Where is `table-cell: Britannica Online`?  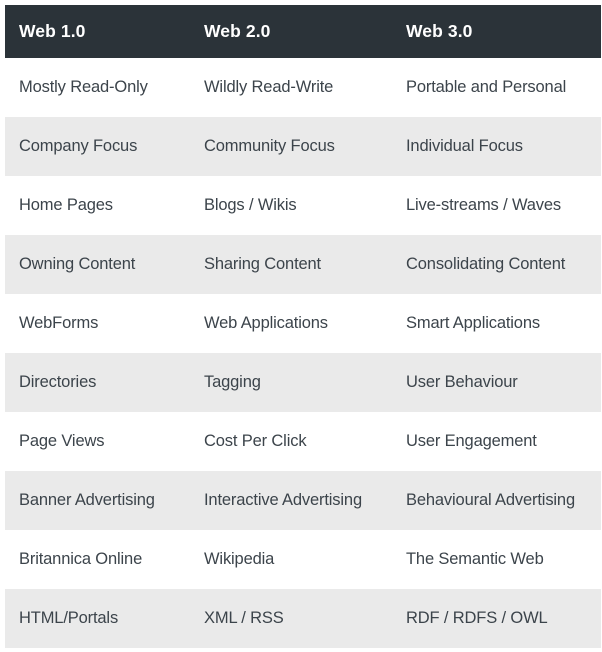 table-cell: Britannica Online is located at coordinates (81, 559).